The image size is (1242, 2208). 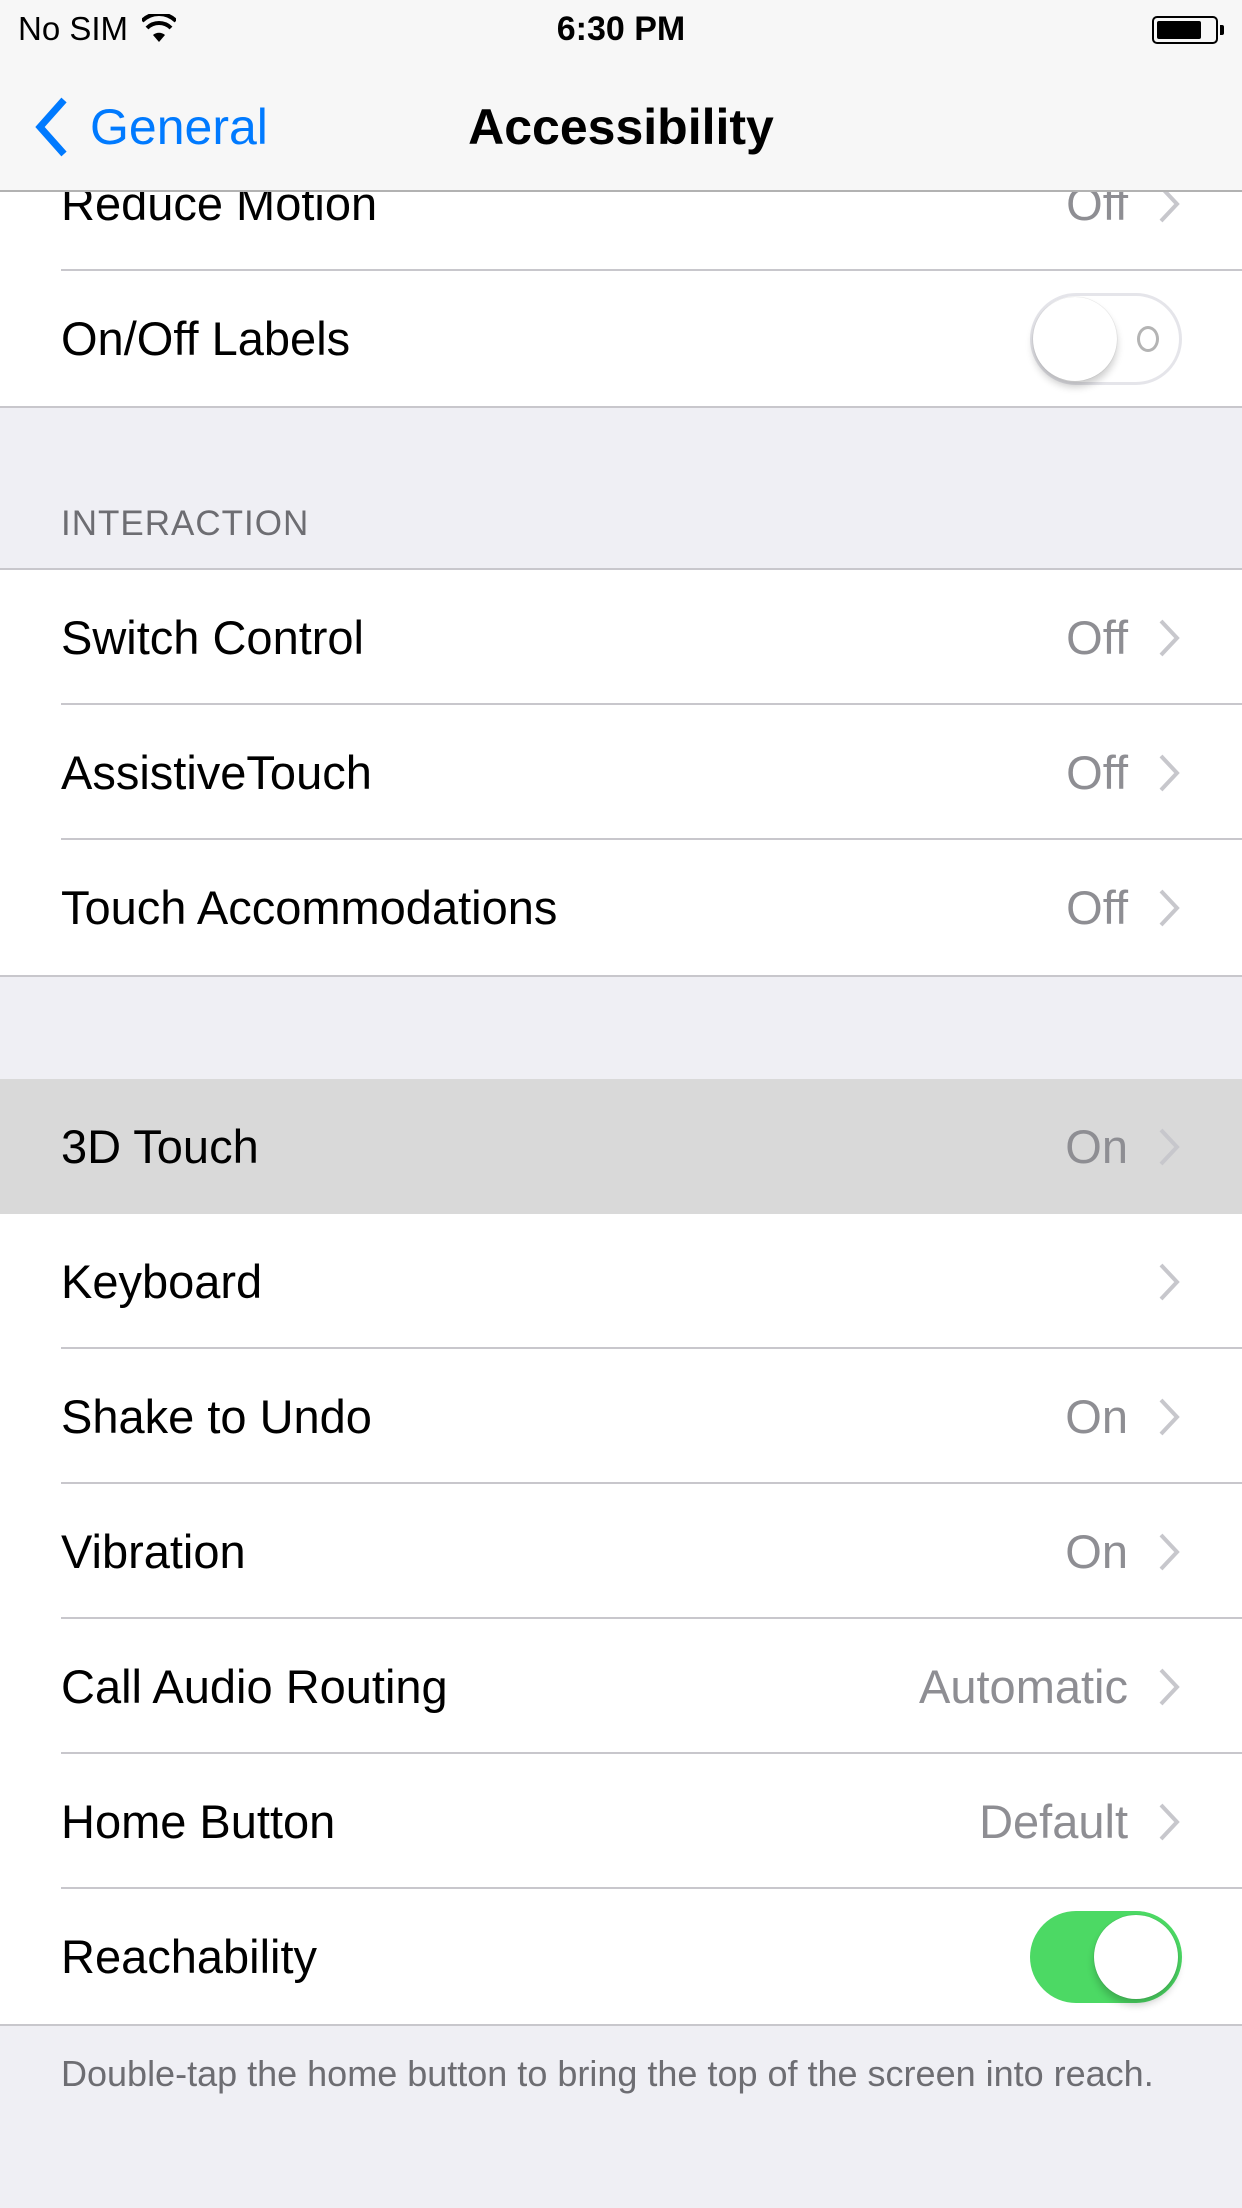 I want to click on status-bar: No SIM 6:30 PM, so click(x=621, y=30).